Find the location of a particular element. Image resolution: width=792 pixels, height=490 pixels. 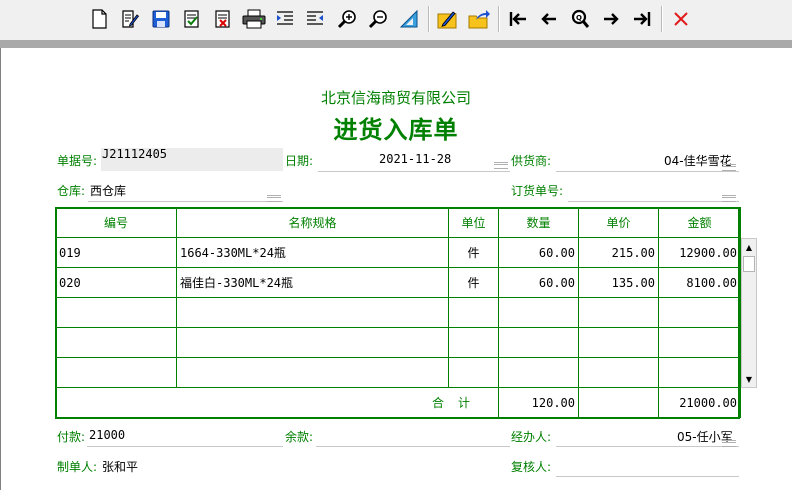

toolbar-divider-band is located at coordinates (396, 44).